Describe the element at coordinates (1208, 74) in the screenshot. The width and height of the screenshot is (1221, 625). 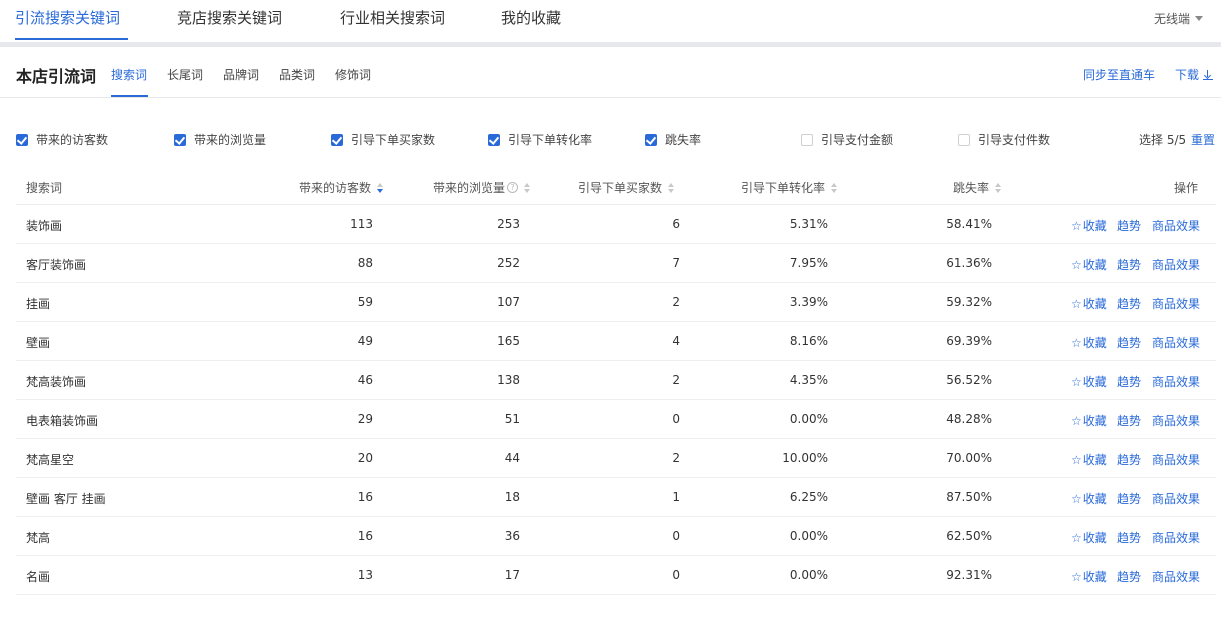
I see `download-icon` at that location.